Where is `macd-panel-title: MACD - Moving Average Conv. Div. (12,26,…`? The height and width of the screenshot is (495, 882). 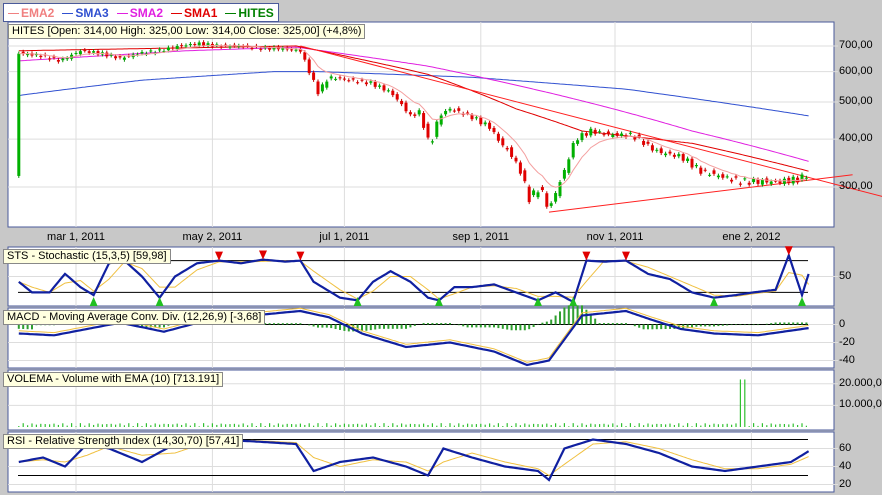
macd-panel-title: MACD - Moving Average Conv. Div. (12,26,… is located at coordinates (134, 317).